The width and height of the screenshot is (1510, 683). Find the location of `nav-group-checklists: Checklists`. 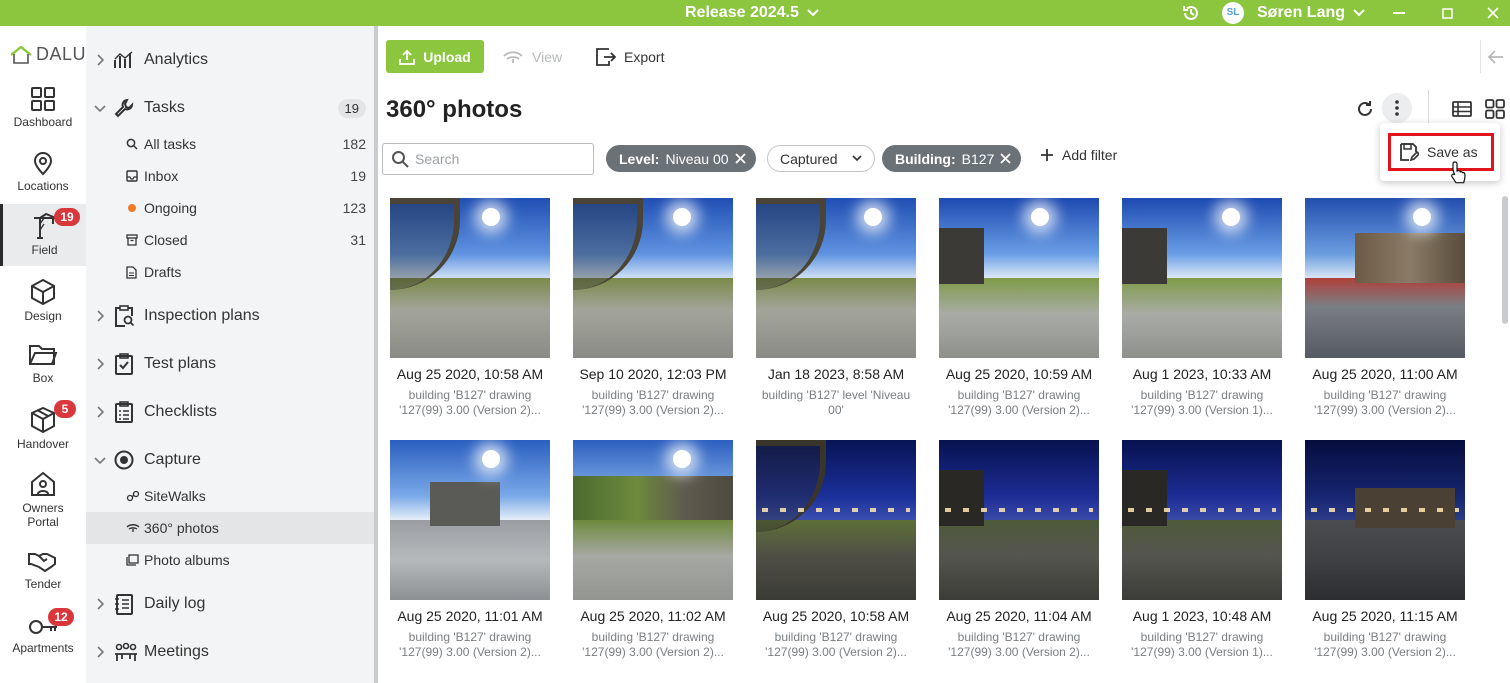

nav-group-checklists: Checklists is located at coordinates (230, 412).